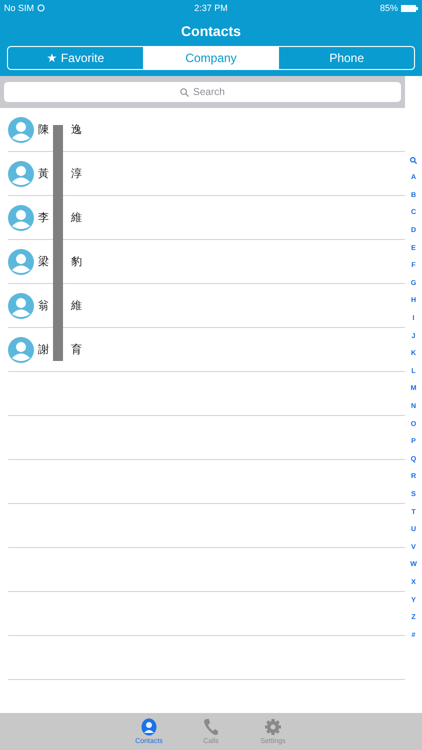  What do you see at coordinates (409, 8) in the screenshot?
I see `battery-icon` at bounding box center [409, 8].